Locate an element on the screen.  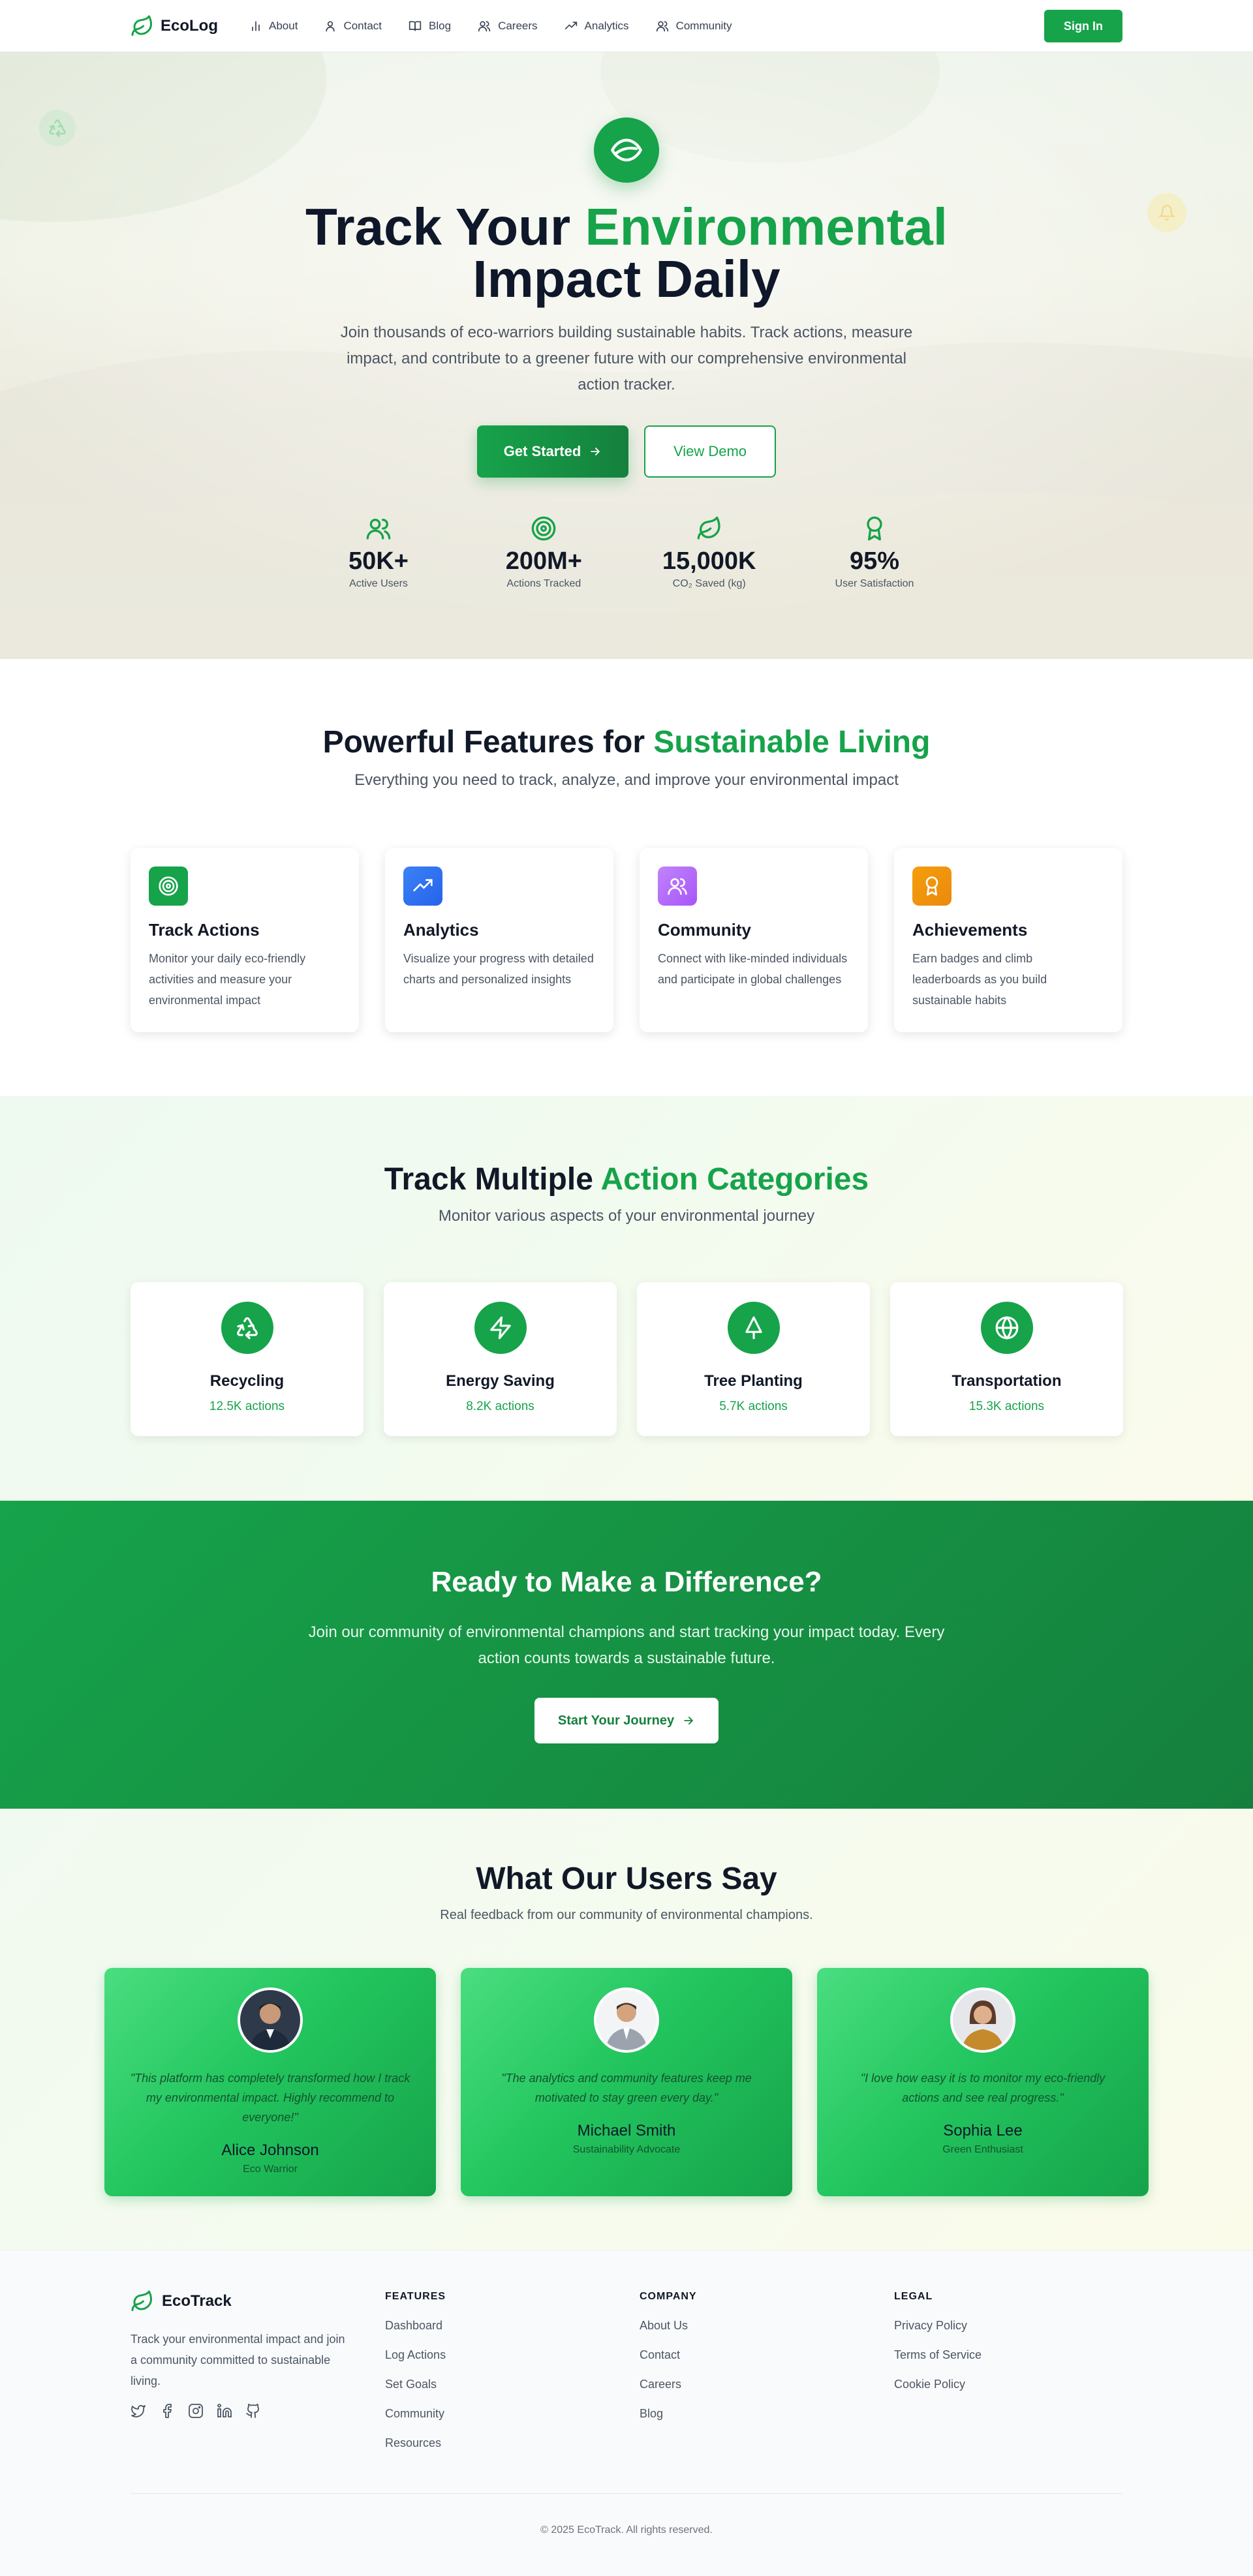
footer-column-company: COMPANY About Us Contact Careers Blog is located at coordinates (669, 2363).